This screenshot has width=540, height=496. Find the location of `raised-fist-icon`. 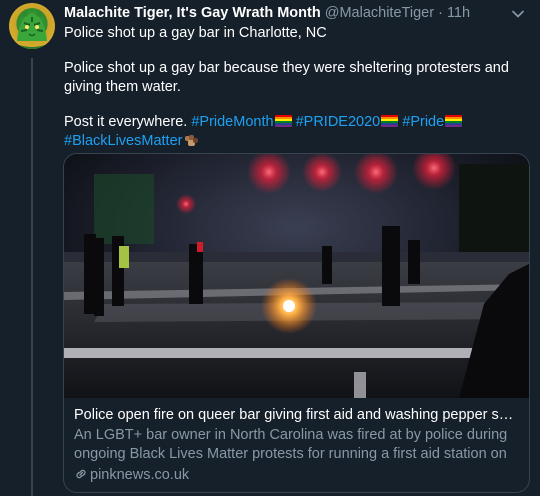

raised-fist-icon is located at coordinates (192, 140).